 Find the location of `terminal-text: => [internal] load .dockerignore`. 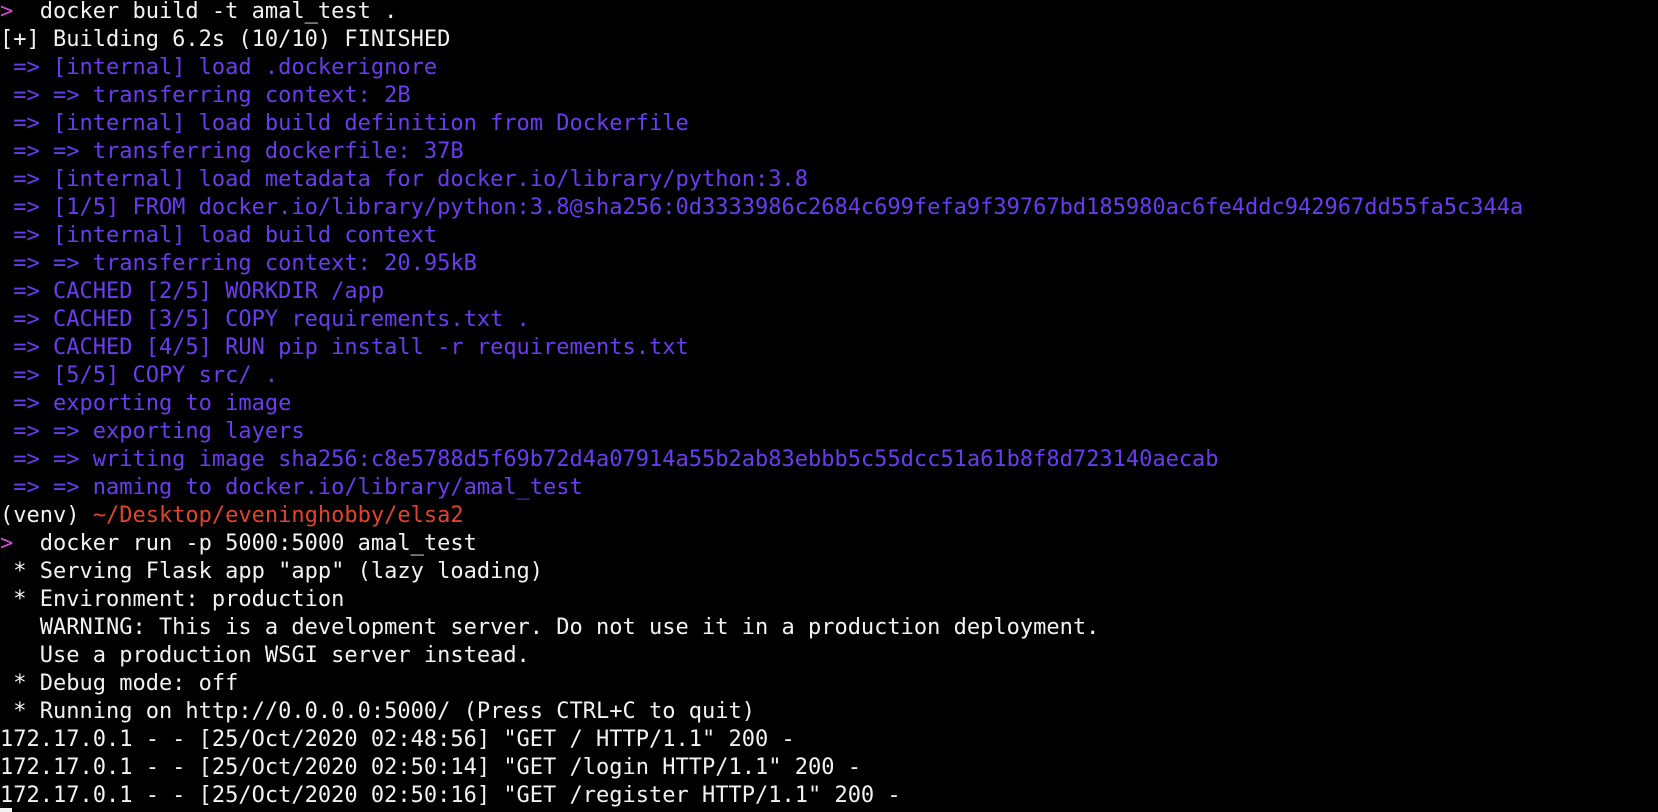

terminal-text: => [internal] load .dockerignore is located at coordinates (219, 67).